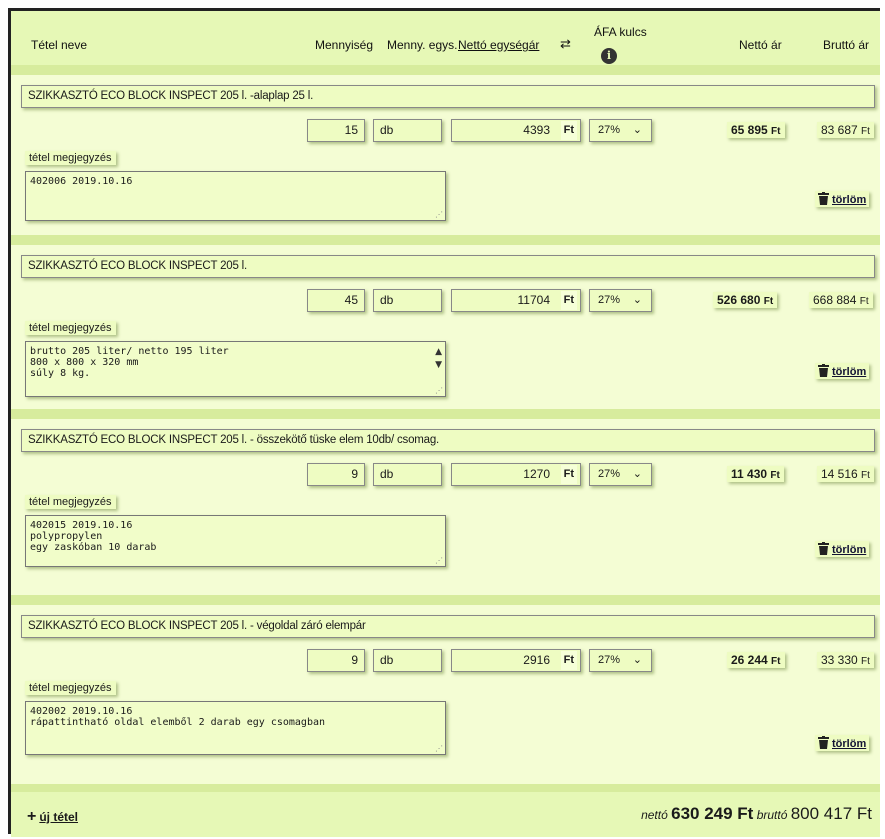 Image resolution: width=885 pixels, height=839 pixels. What do you see at coordinates (745, 300) in the screenshot?
I see `net-price: 526 680 Ft` at bounding box center [745, 300].